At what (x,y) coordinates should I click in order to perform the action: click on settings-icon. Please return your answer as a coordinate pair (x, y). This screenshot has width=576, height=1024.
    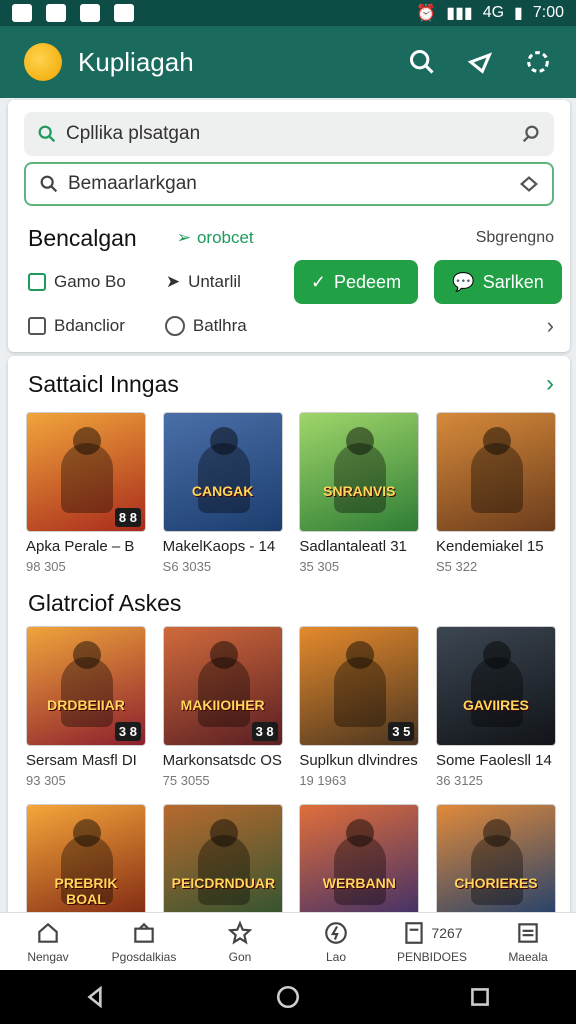
    Looking at the image, I should click on (538, 62).